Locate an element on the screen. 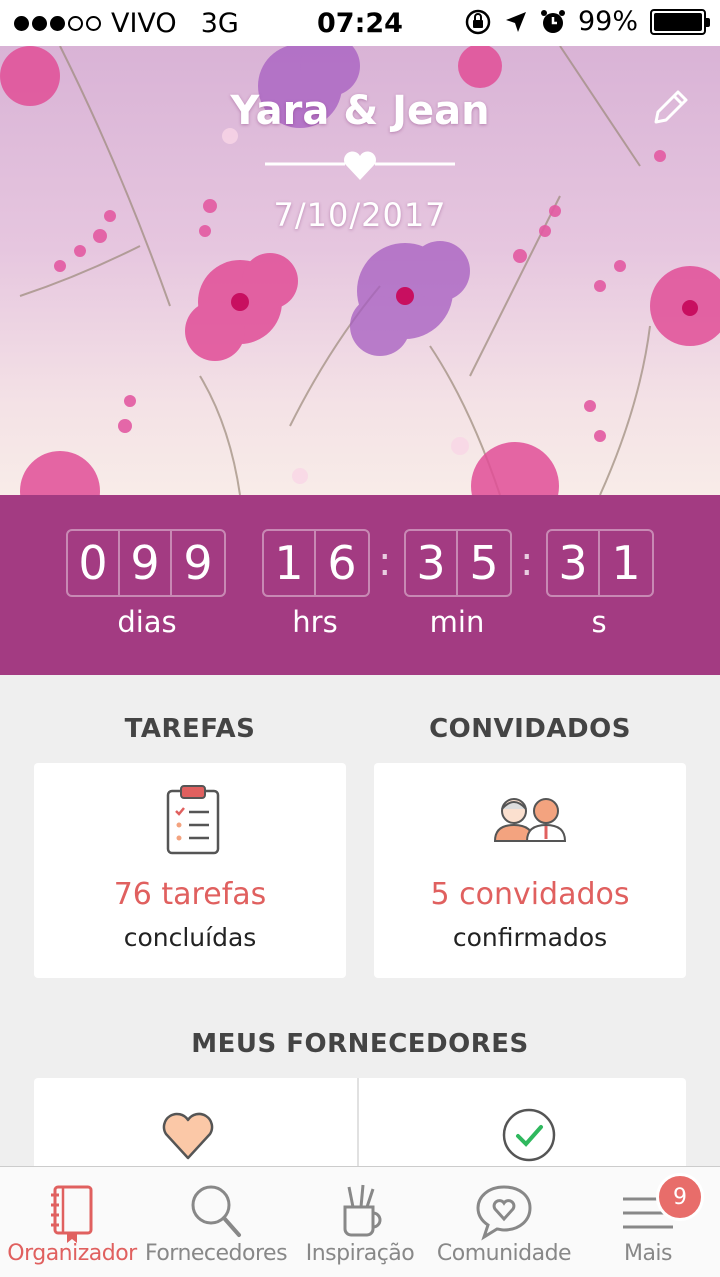 This screenshot has width=720, height=1277. pencil-icon is located at coordinates (671, 107).